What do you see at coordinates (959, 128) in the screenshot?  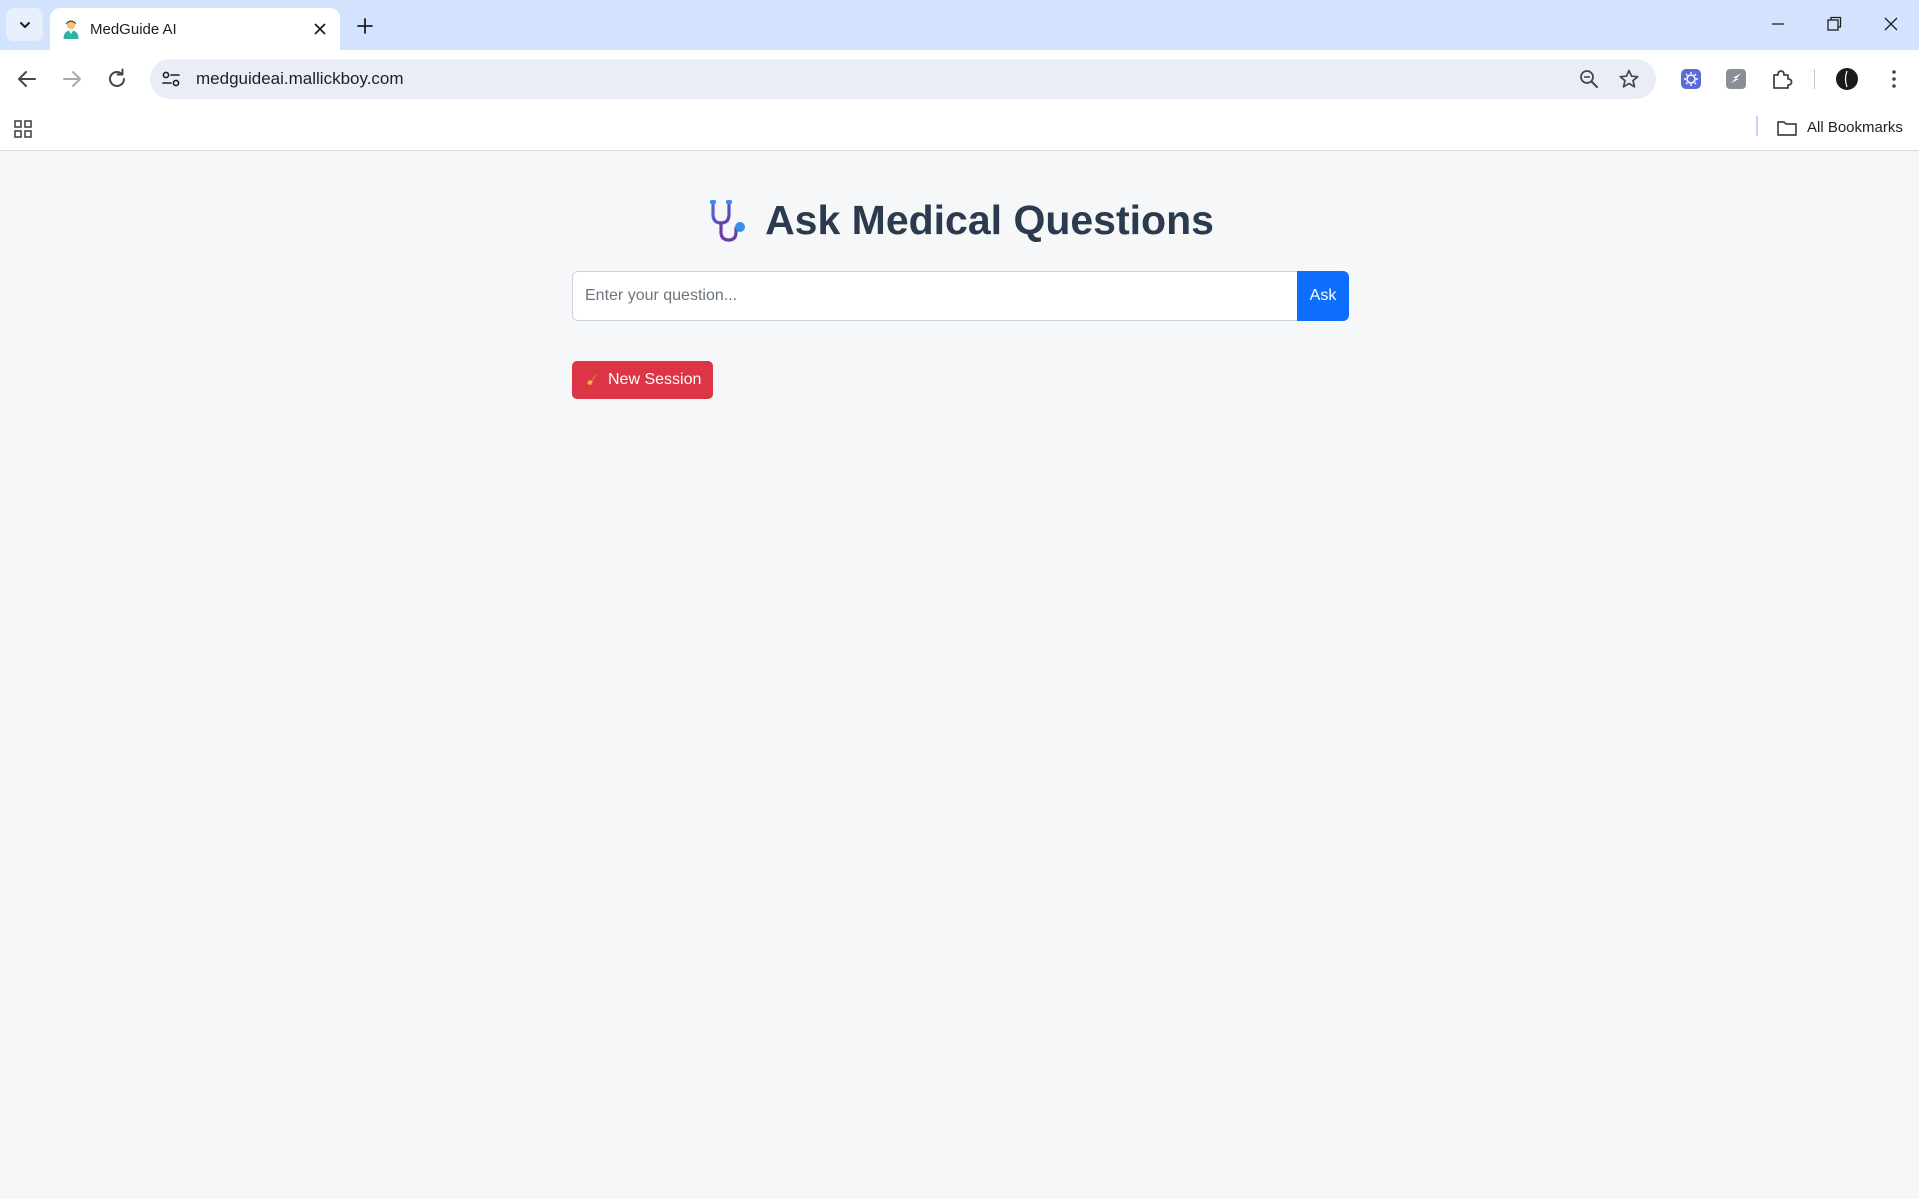 I see `bookmarks-bar: All Bookmarks` at bounding box center [959, 128].